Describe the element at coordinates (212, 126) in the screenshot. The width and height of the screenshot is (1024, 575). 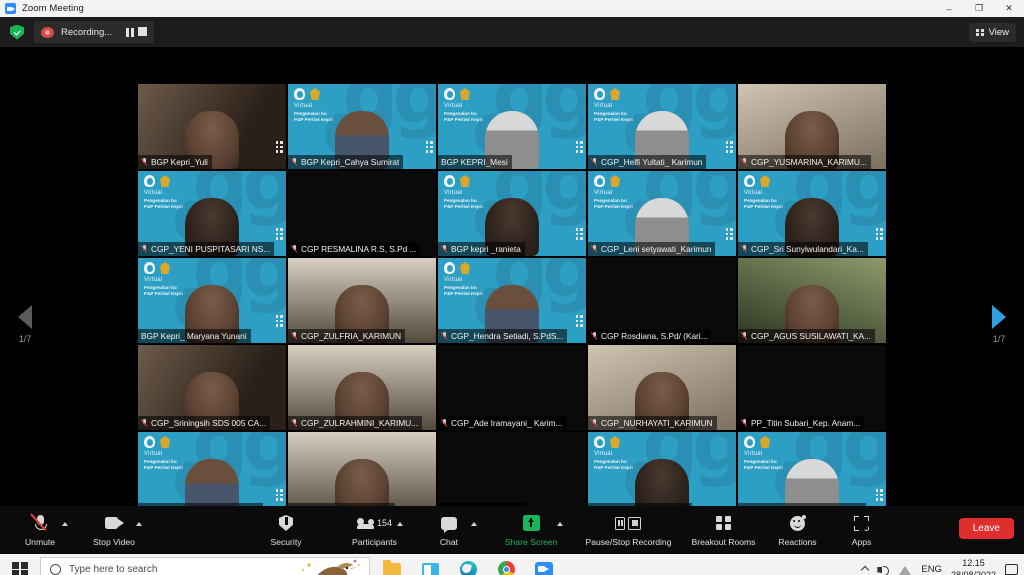
I see `participant-tile: BGP Kepri_Yuli` at that location.